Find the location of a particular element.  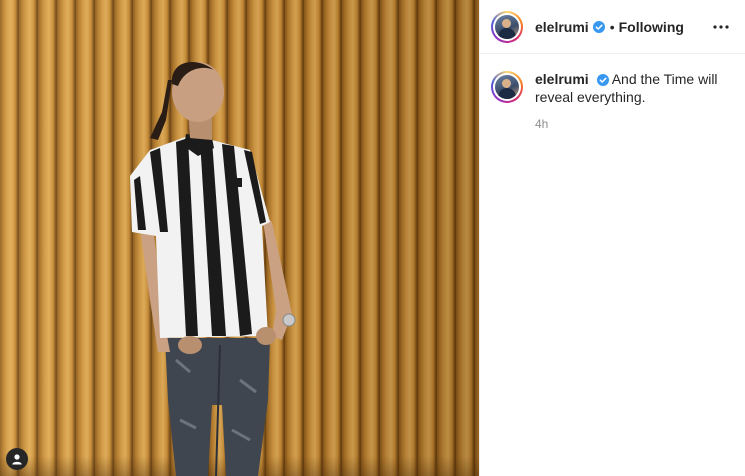

user-icon is located at coordinates (17, 459).